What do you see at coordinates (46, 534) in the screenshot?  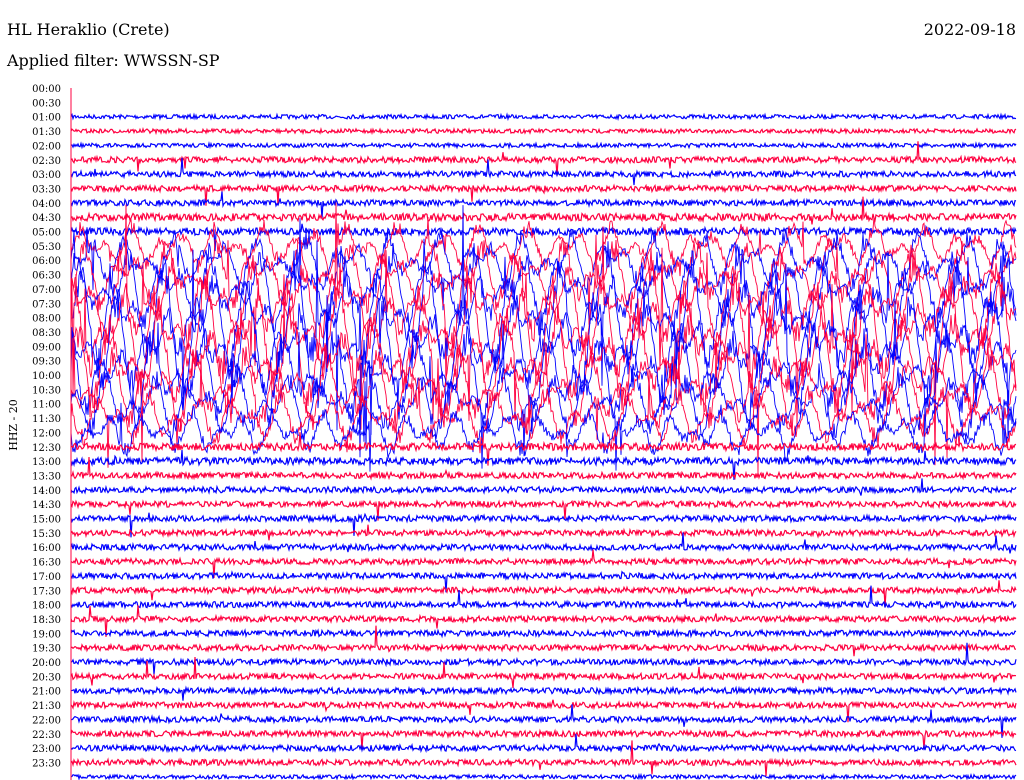 I see `row-label: 15:30` at bounding box center [46, 534].